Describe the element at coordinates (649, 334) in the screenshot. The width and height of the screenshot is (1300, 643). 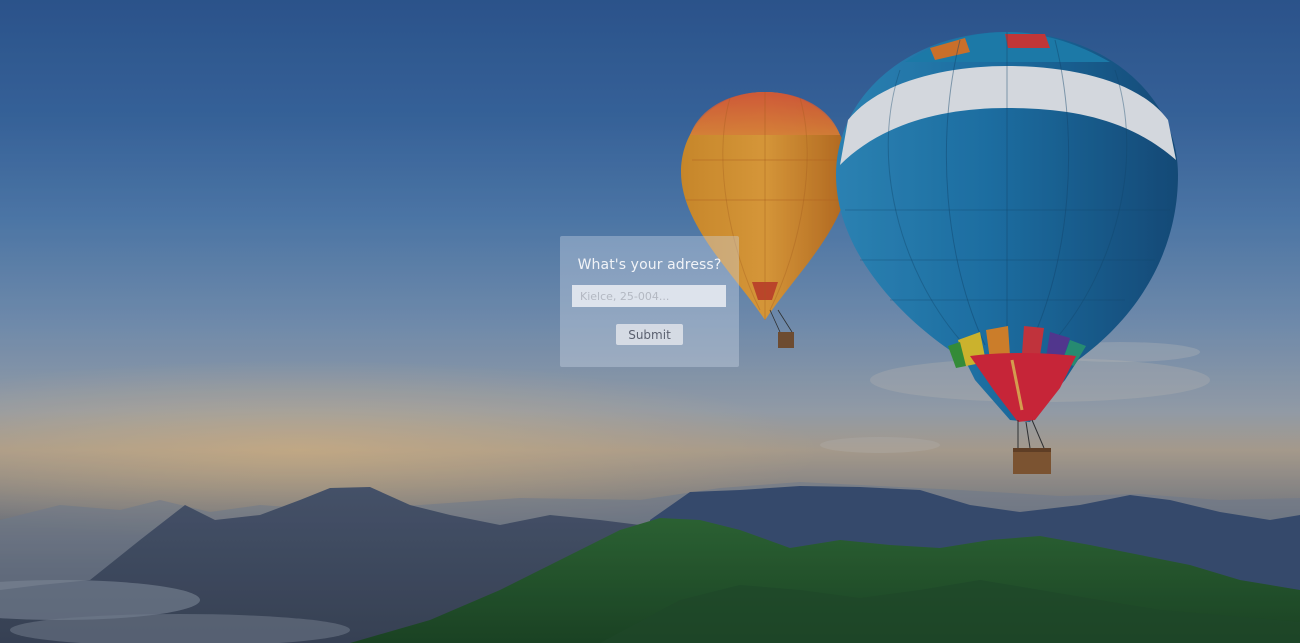
I see `submit-button: Submit` at that location.